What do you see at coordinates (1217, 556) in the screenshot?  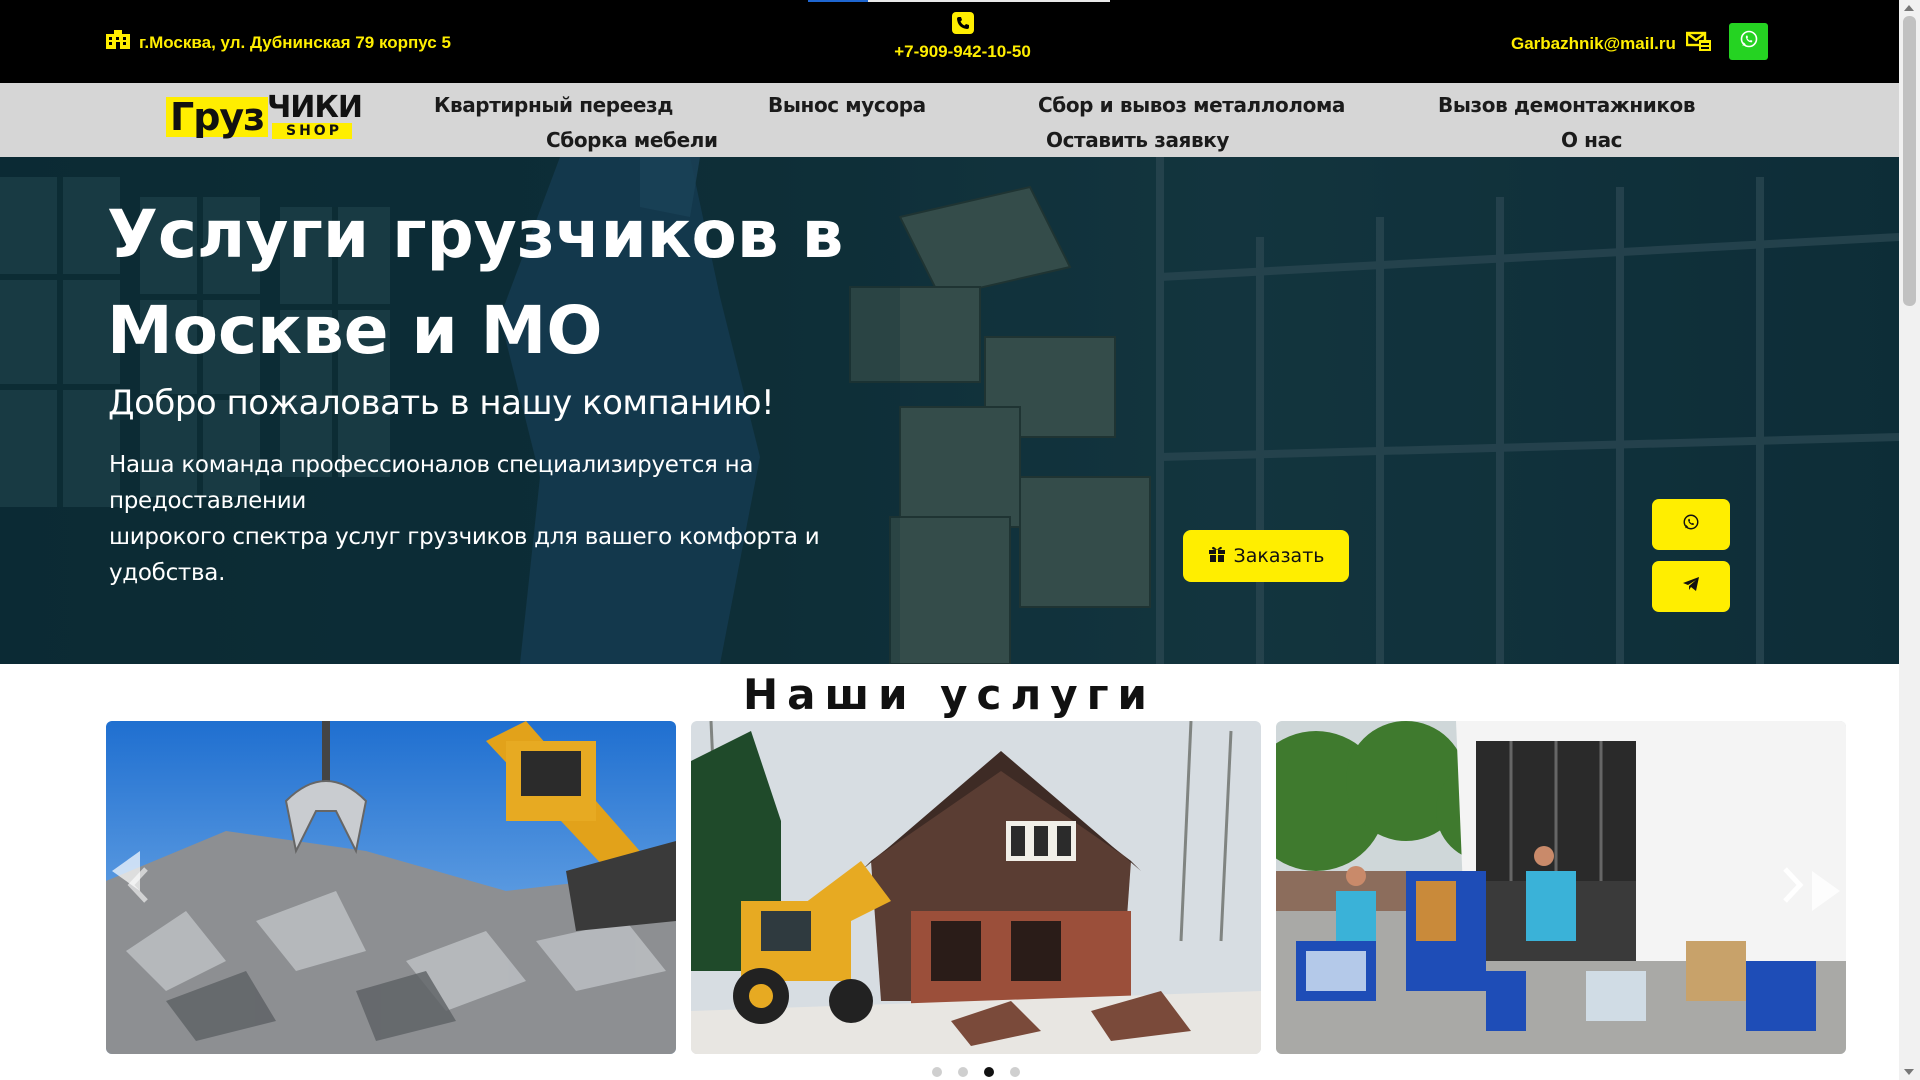 I see `gift-icon` at bounding box center [1217, 556].